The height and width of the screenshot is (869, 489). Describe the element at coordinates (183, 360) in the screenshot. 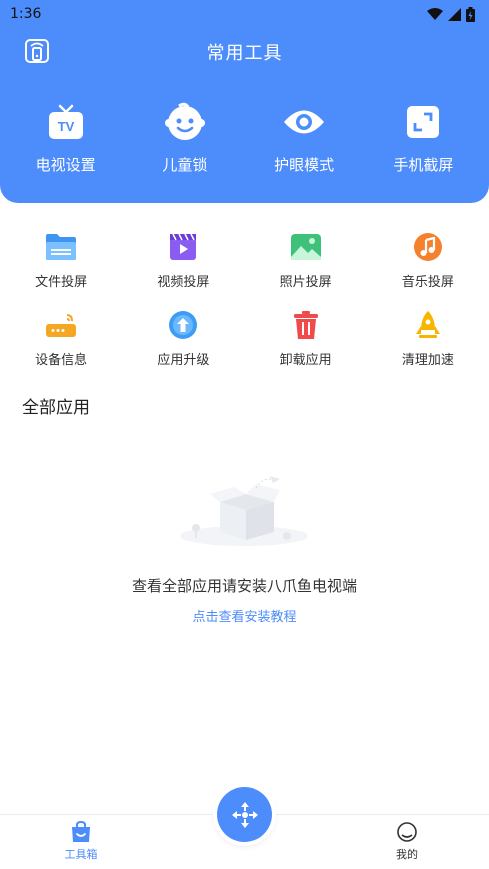

I see `app-upgrade-label: 应用升级` at that location.